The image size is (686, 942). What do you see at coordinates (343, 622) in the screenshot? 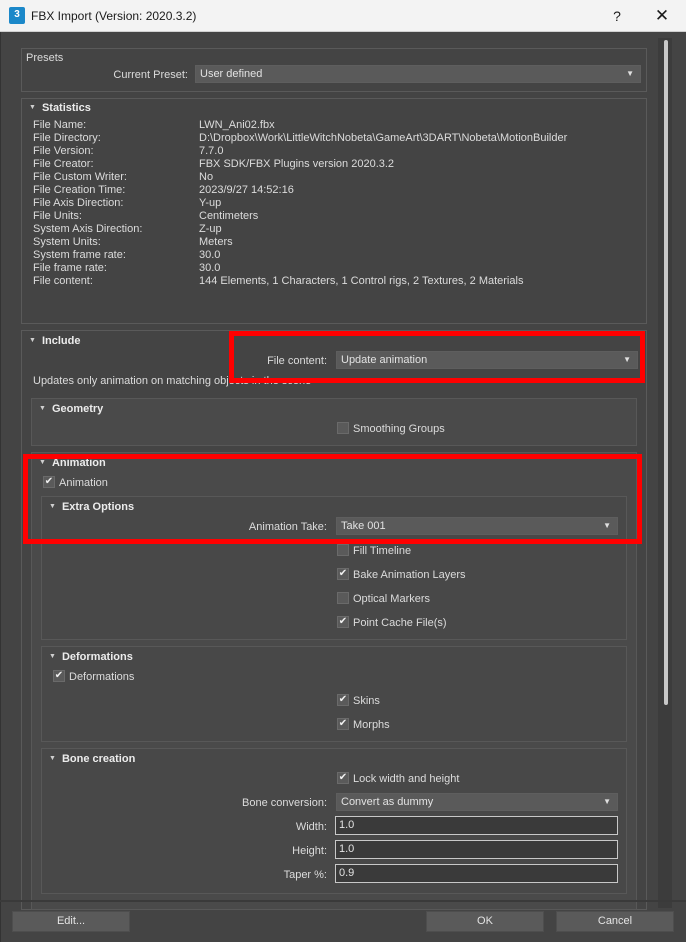
I see `point-cache-checkbox: ✔` at bounding box center [343, 622].